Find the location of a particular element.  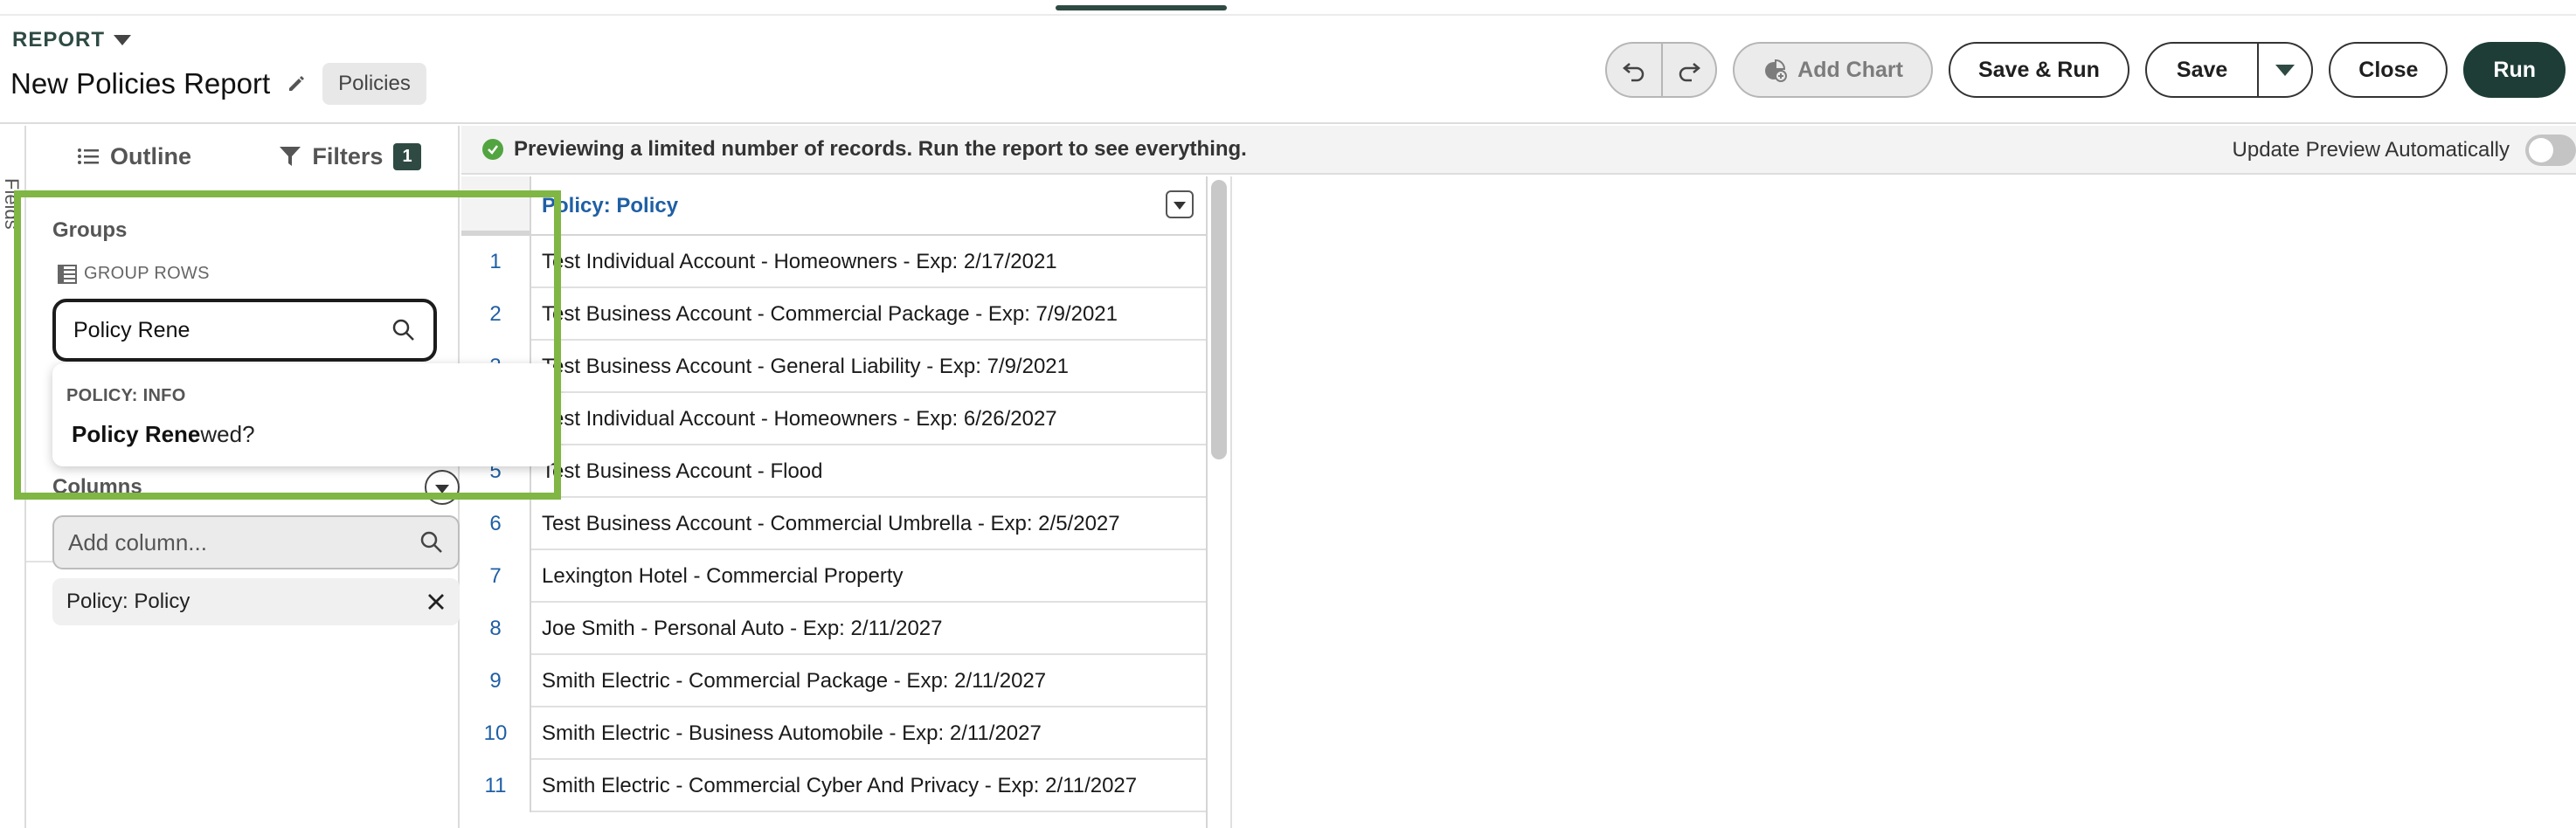

row-number: 1 is located at coordinates (496, 262).